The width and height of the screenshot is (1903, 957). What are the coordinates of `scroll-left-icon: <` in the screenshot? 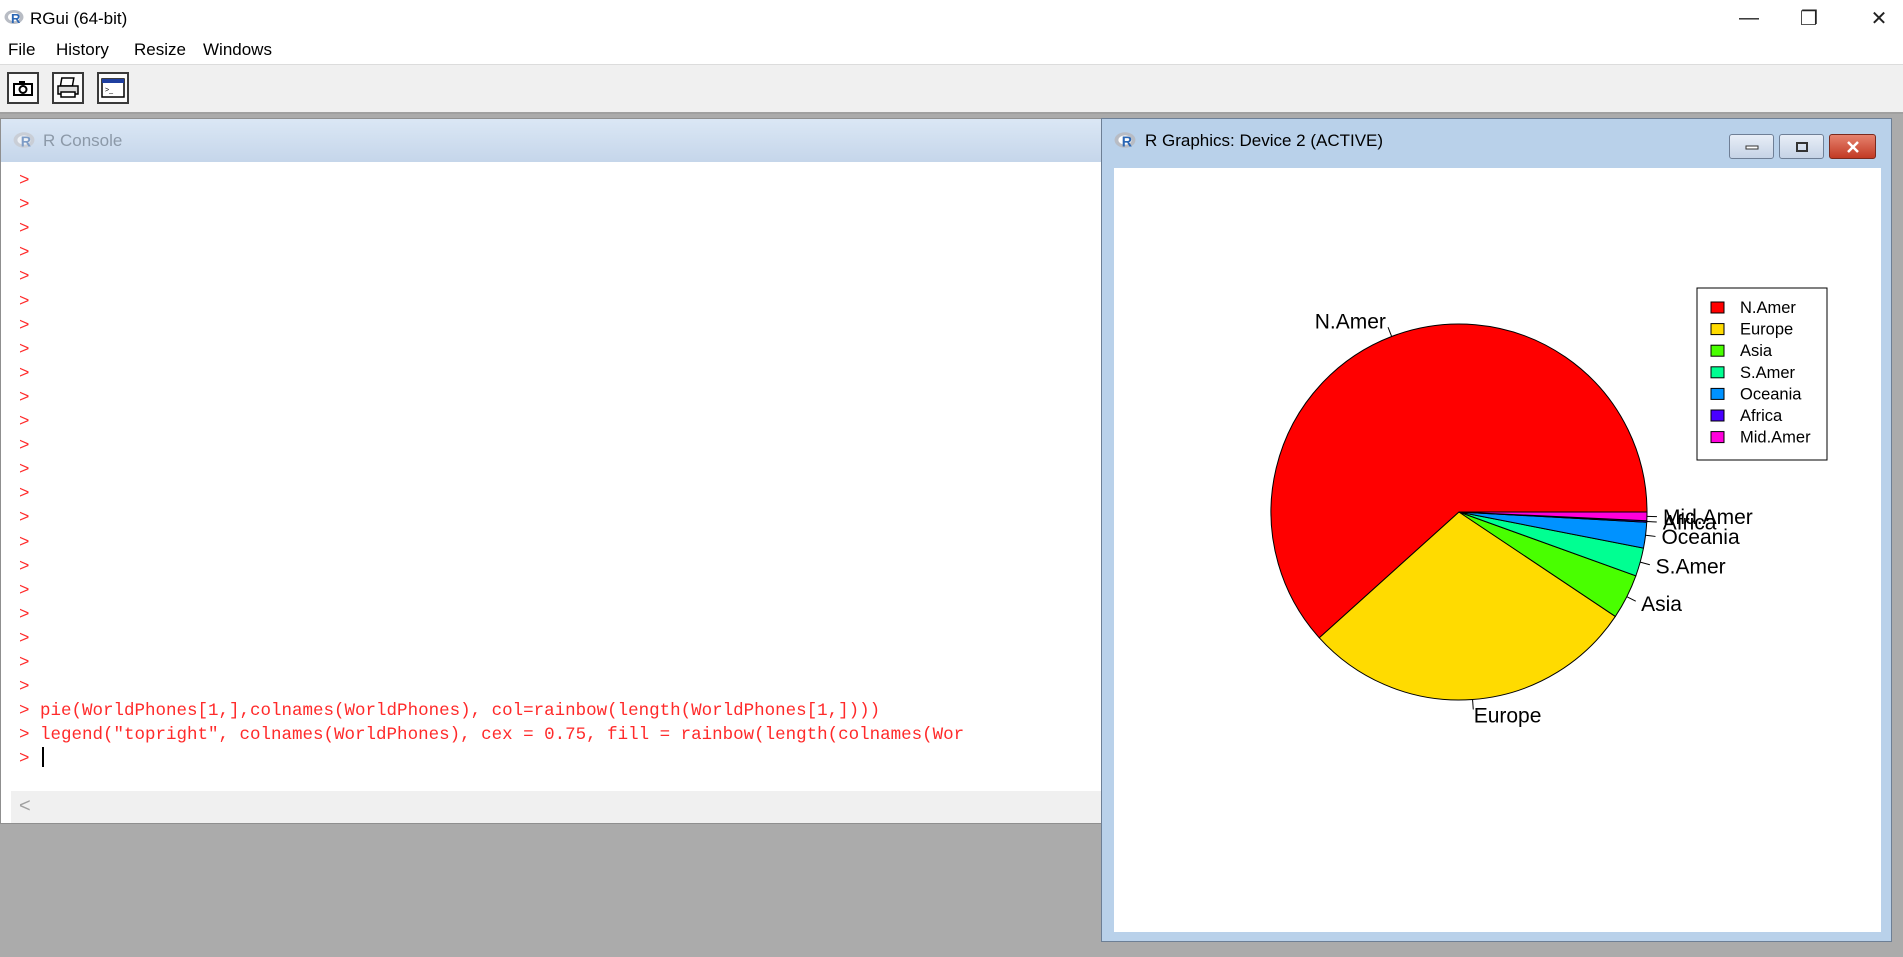 It's located at (25, 806).